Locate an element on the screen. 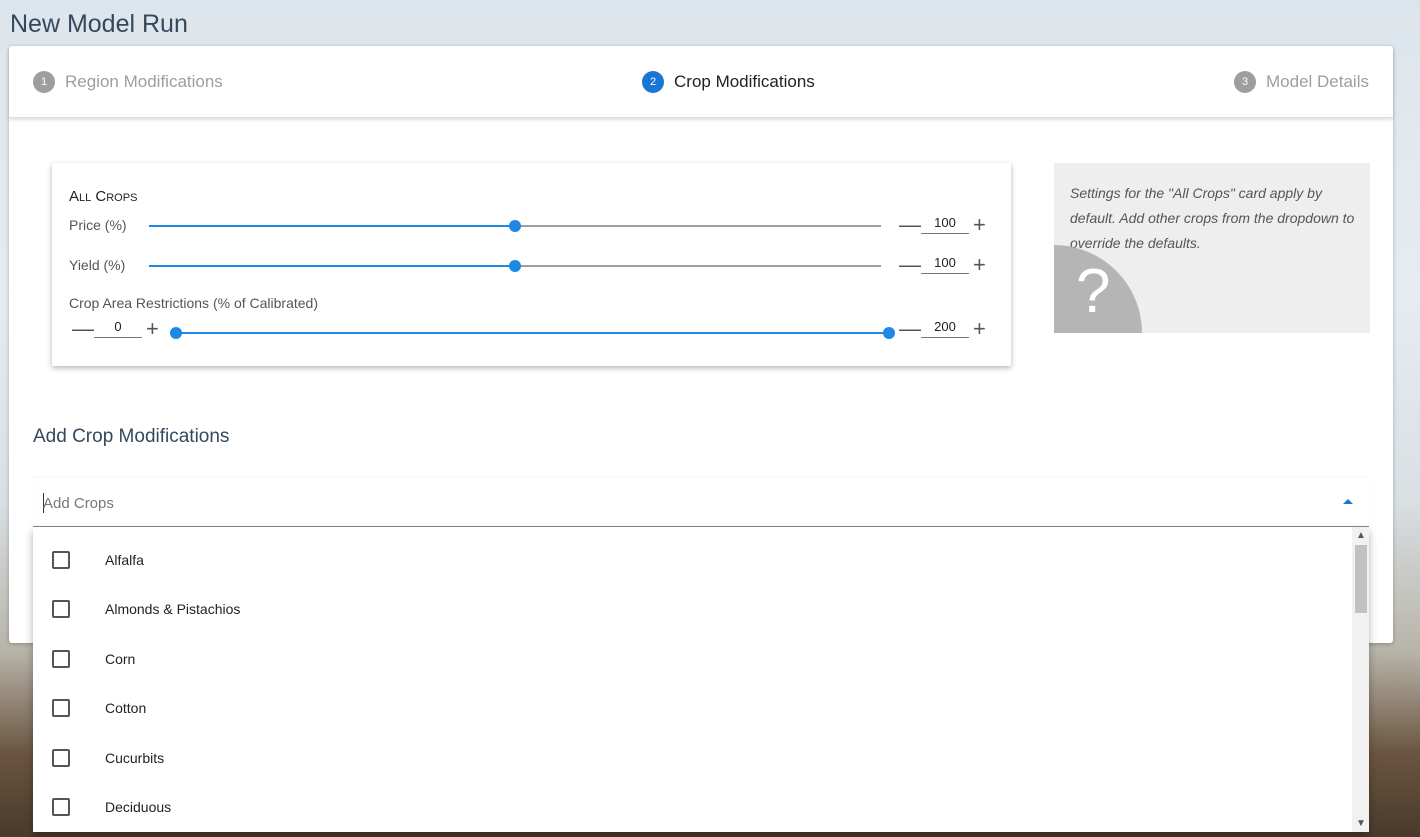 The width and height of the screenshot is (1420, 837). yield-label: Yield (%) is located at coordinates (97, 265).